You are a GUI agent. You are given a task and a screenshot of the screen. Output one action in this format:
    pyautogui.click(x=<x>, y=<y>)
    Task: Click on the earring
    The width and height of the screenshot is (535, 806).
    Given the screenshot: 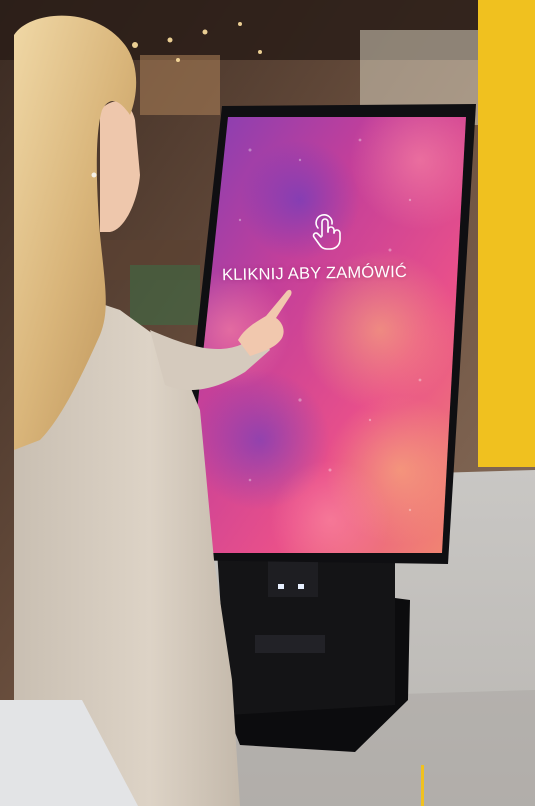 What is the action you would take?
    pyautogui.click(x=94, y=175)
    